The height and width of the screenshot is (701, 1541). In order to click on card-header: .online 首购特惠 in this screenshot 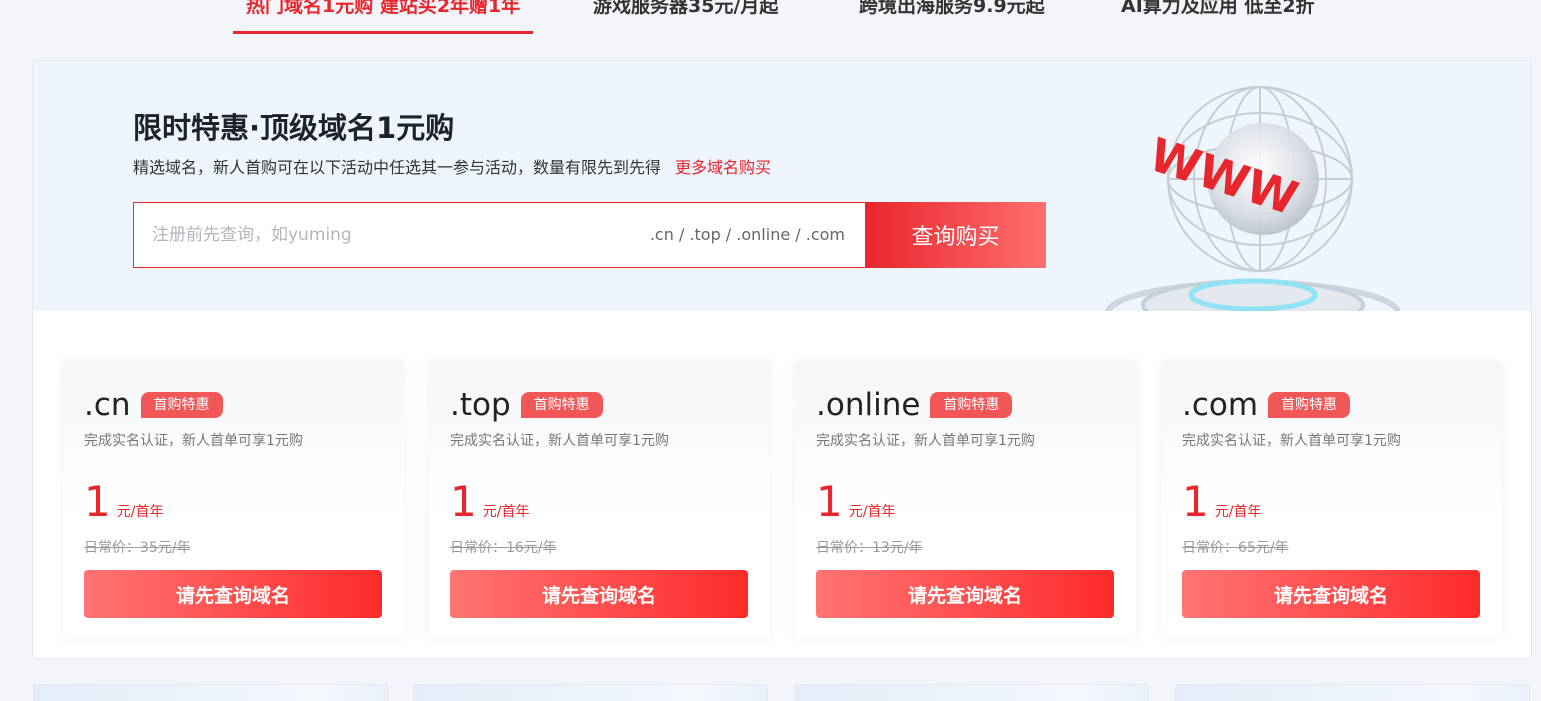, I will do `click(914, 405)`.